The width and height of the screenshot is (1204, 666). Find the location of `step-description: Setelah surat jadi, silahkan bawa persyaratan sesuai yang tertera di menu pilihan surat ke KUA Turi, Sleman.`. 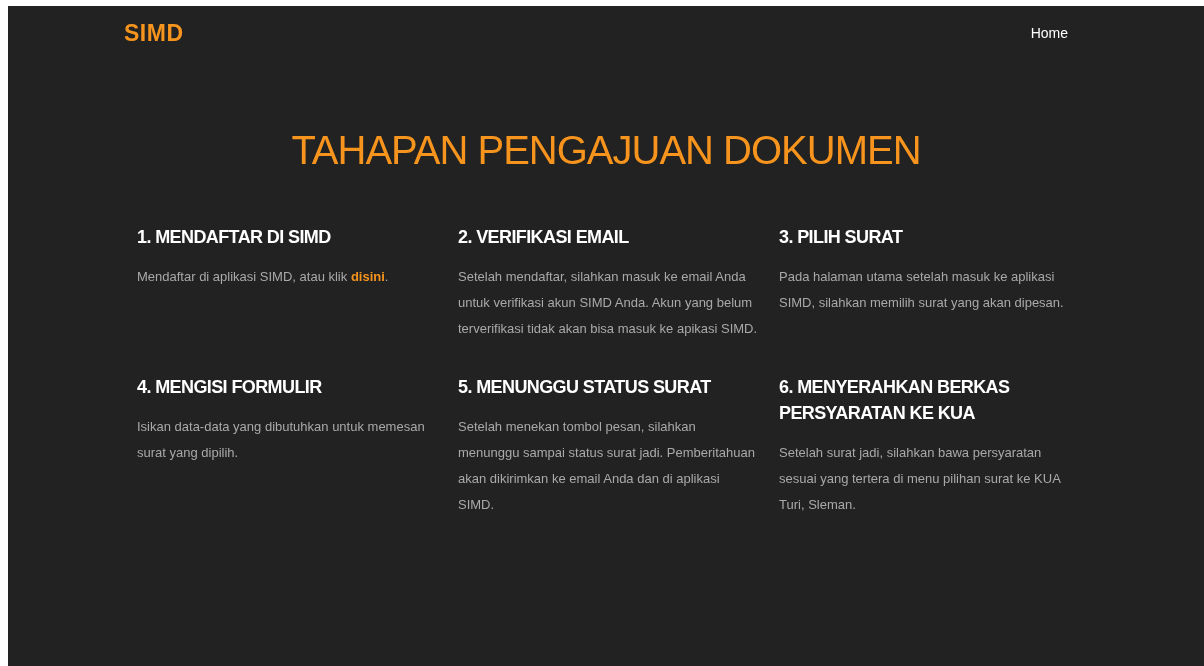

step-description: Setelah surat jadi, silahkan bawa persyaratan sesuai yang tertera di menu pilihan surat ke KUA Turi, Sleman. is located at coordinates (920, 479).